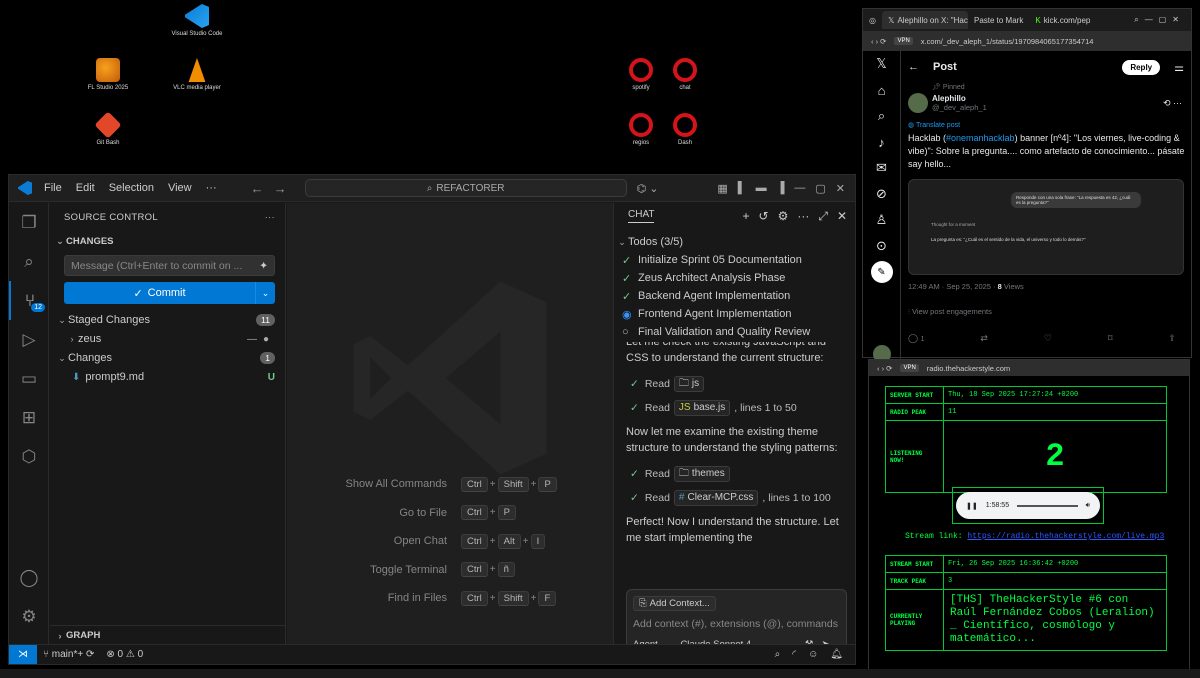 The image size is (1200, 678). What do you see at coordinates (167, 377) in the screenshot?
I see `changed-file-row: ⬇ prompt9.md U` at bounding box center [167, 377].